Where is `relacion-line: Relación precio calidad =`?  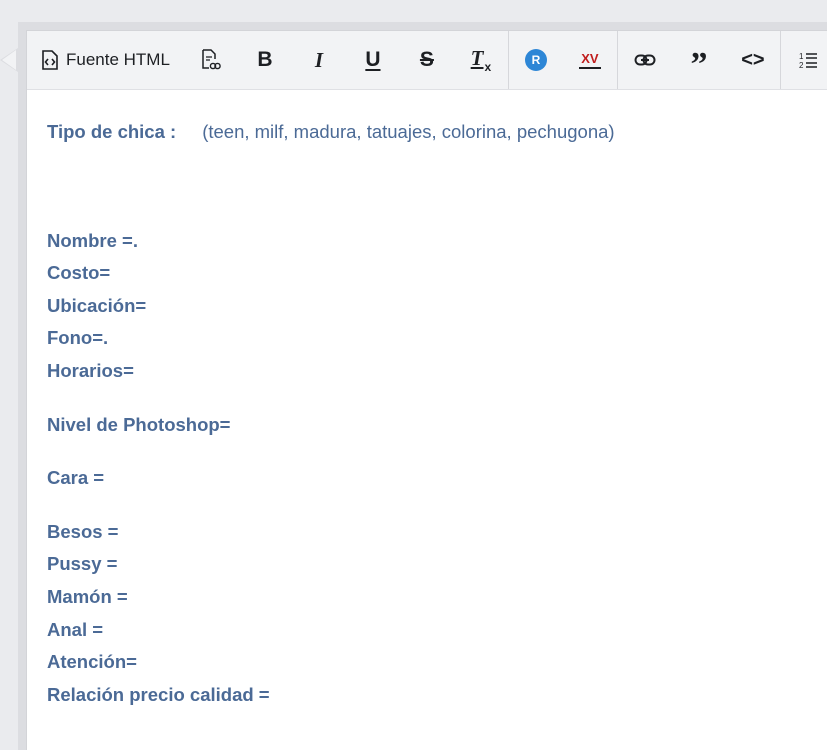
relacion-line: Relación precio calidad = is located at coordinates (158, 694).